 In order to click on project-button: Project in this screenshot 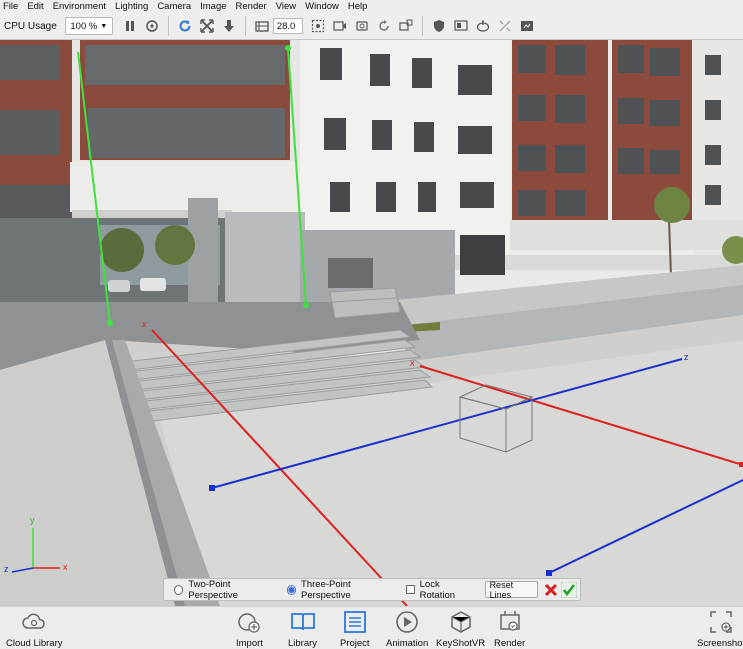, I will do `click(355, 629)`.